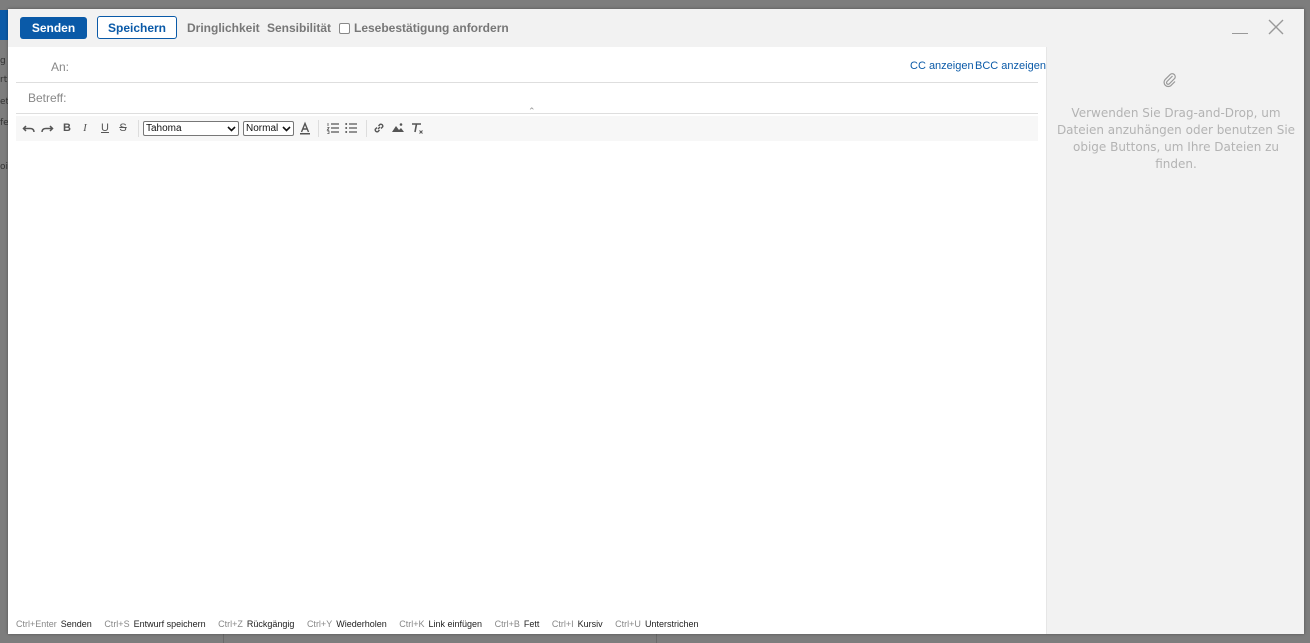  I want to click on shortcut-hint: Ctrl+Z Rückgängig, so click(256, 624).